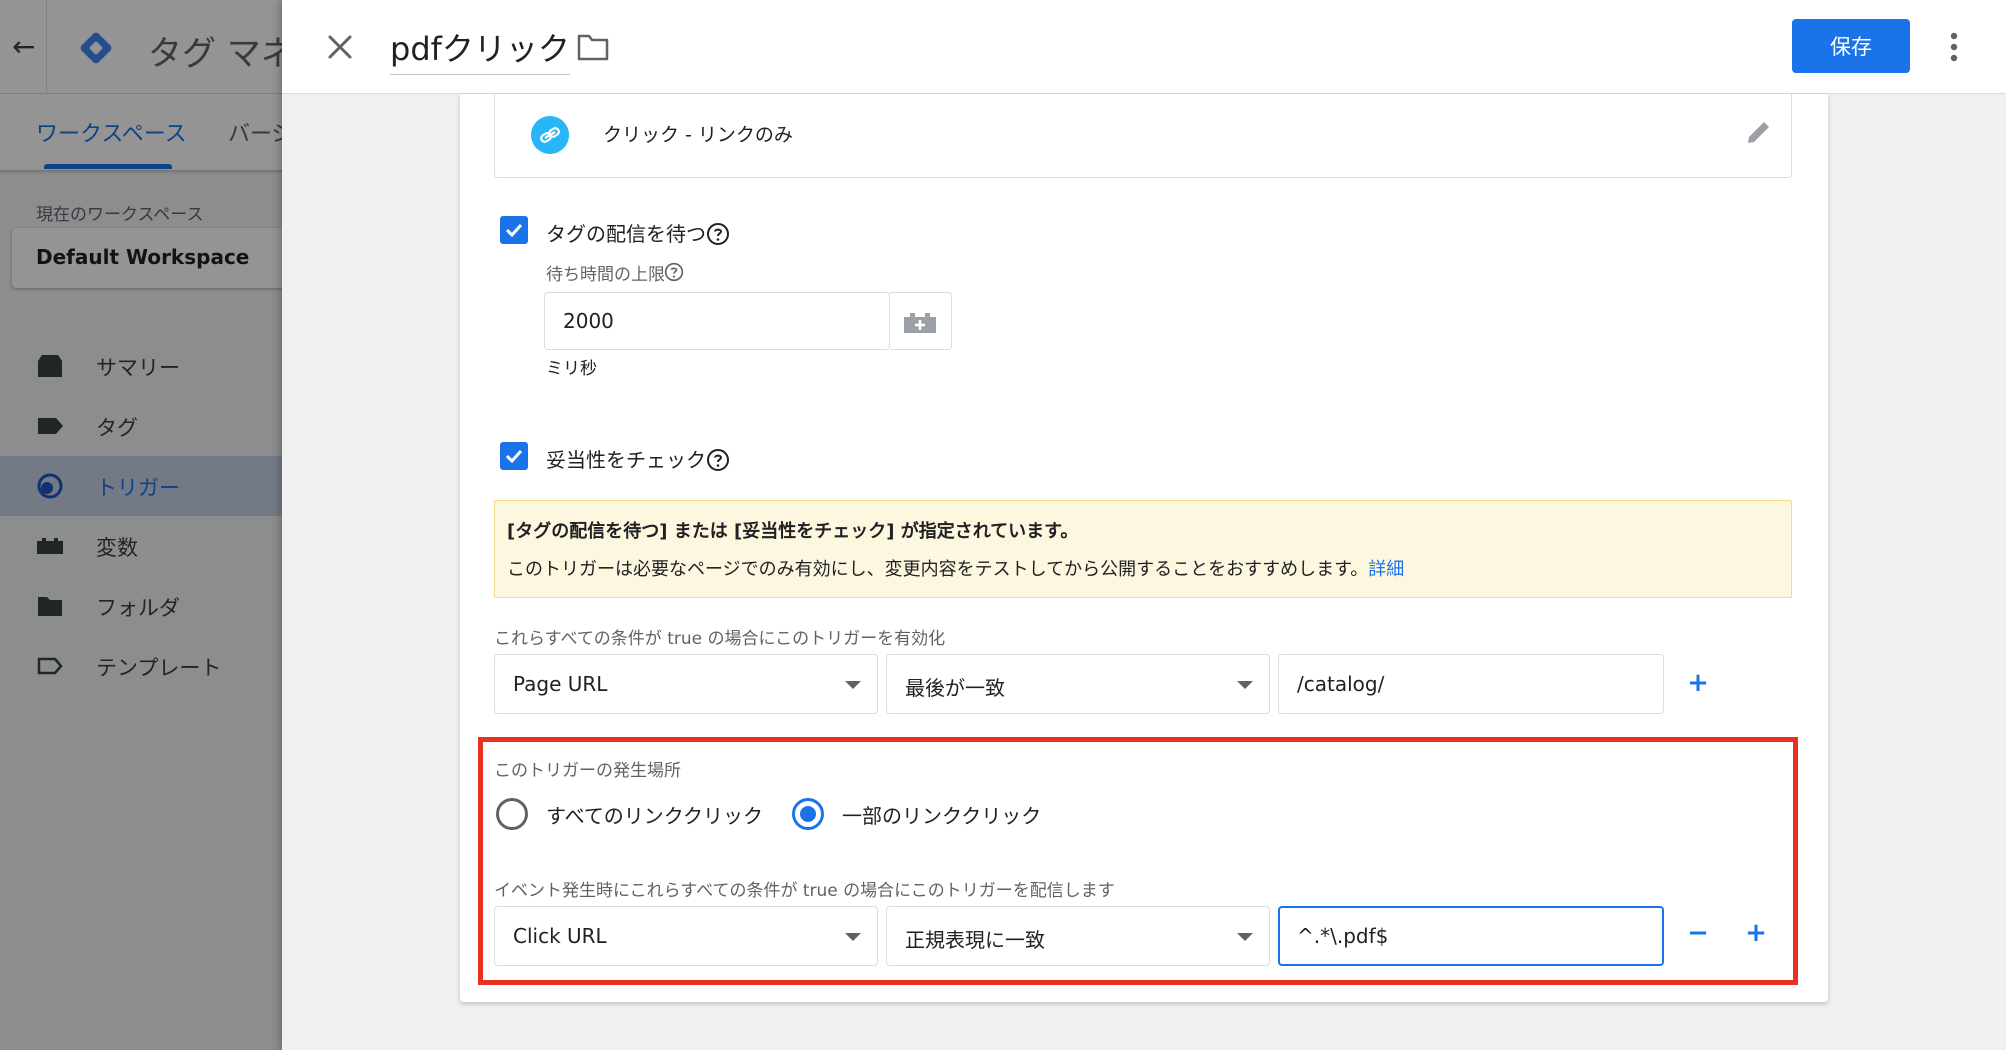 This screenshot has height=1050, width=2006. Describe the element at coordinates (340, 47) in the screenshot. I see `close-icon` at that location.